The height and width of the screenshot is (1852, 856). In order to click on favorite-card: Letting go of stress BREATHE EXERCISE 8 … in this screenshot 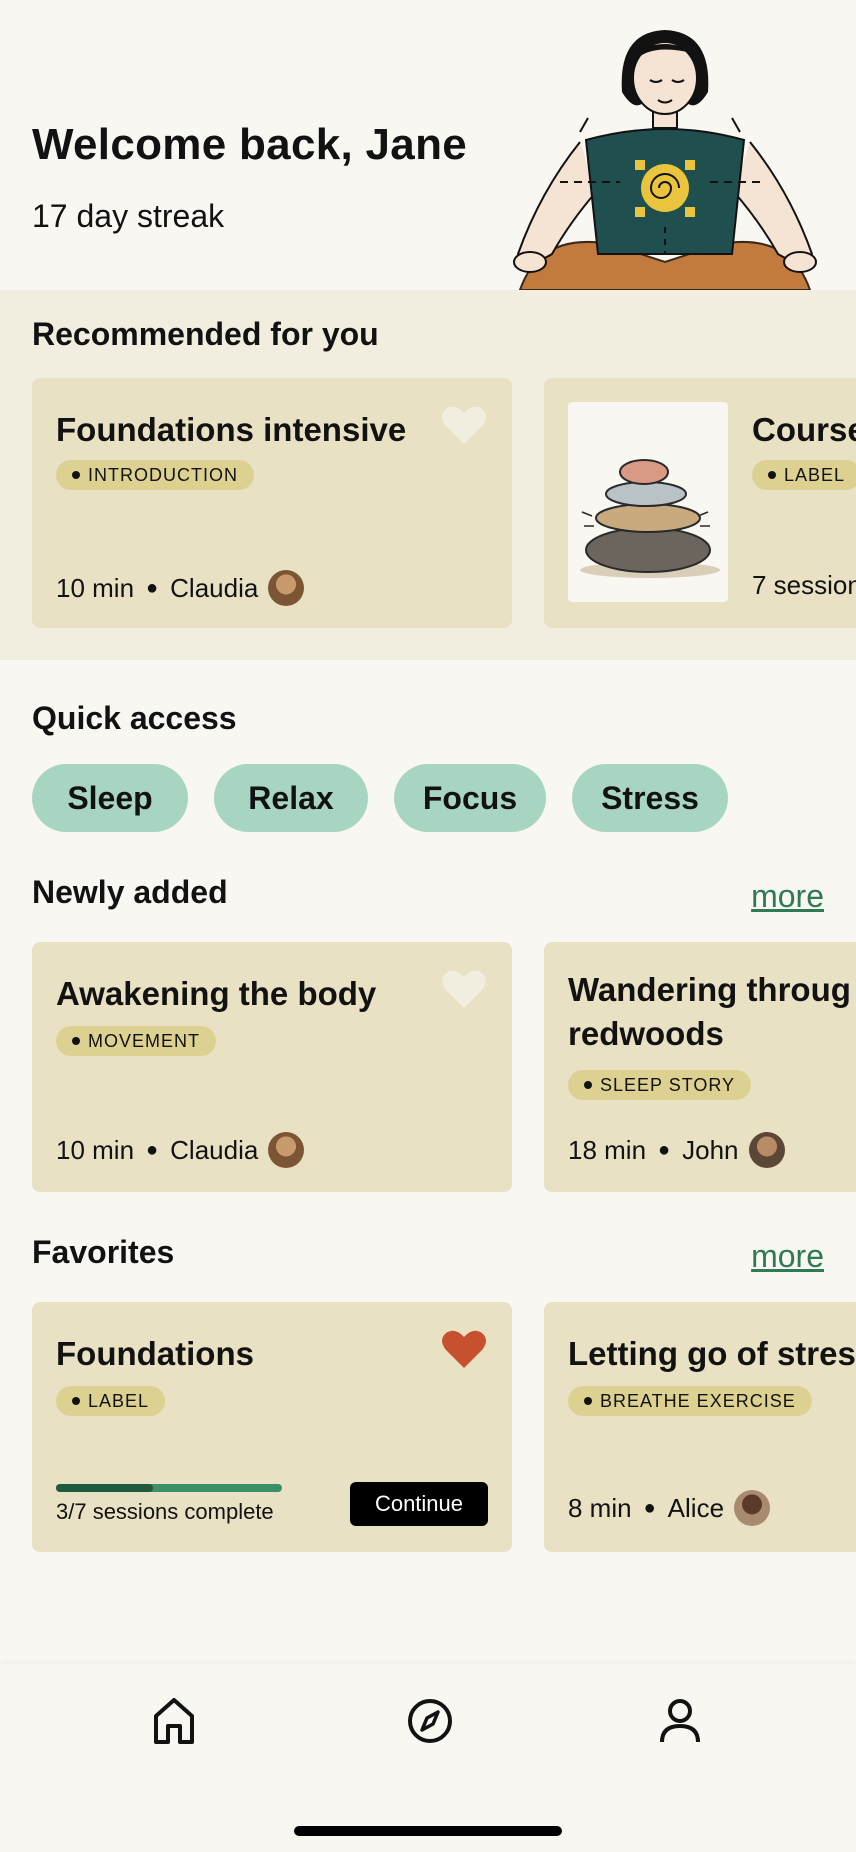, I will do `click(700, 1427)`.